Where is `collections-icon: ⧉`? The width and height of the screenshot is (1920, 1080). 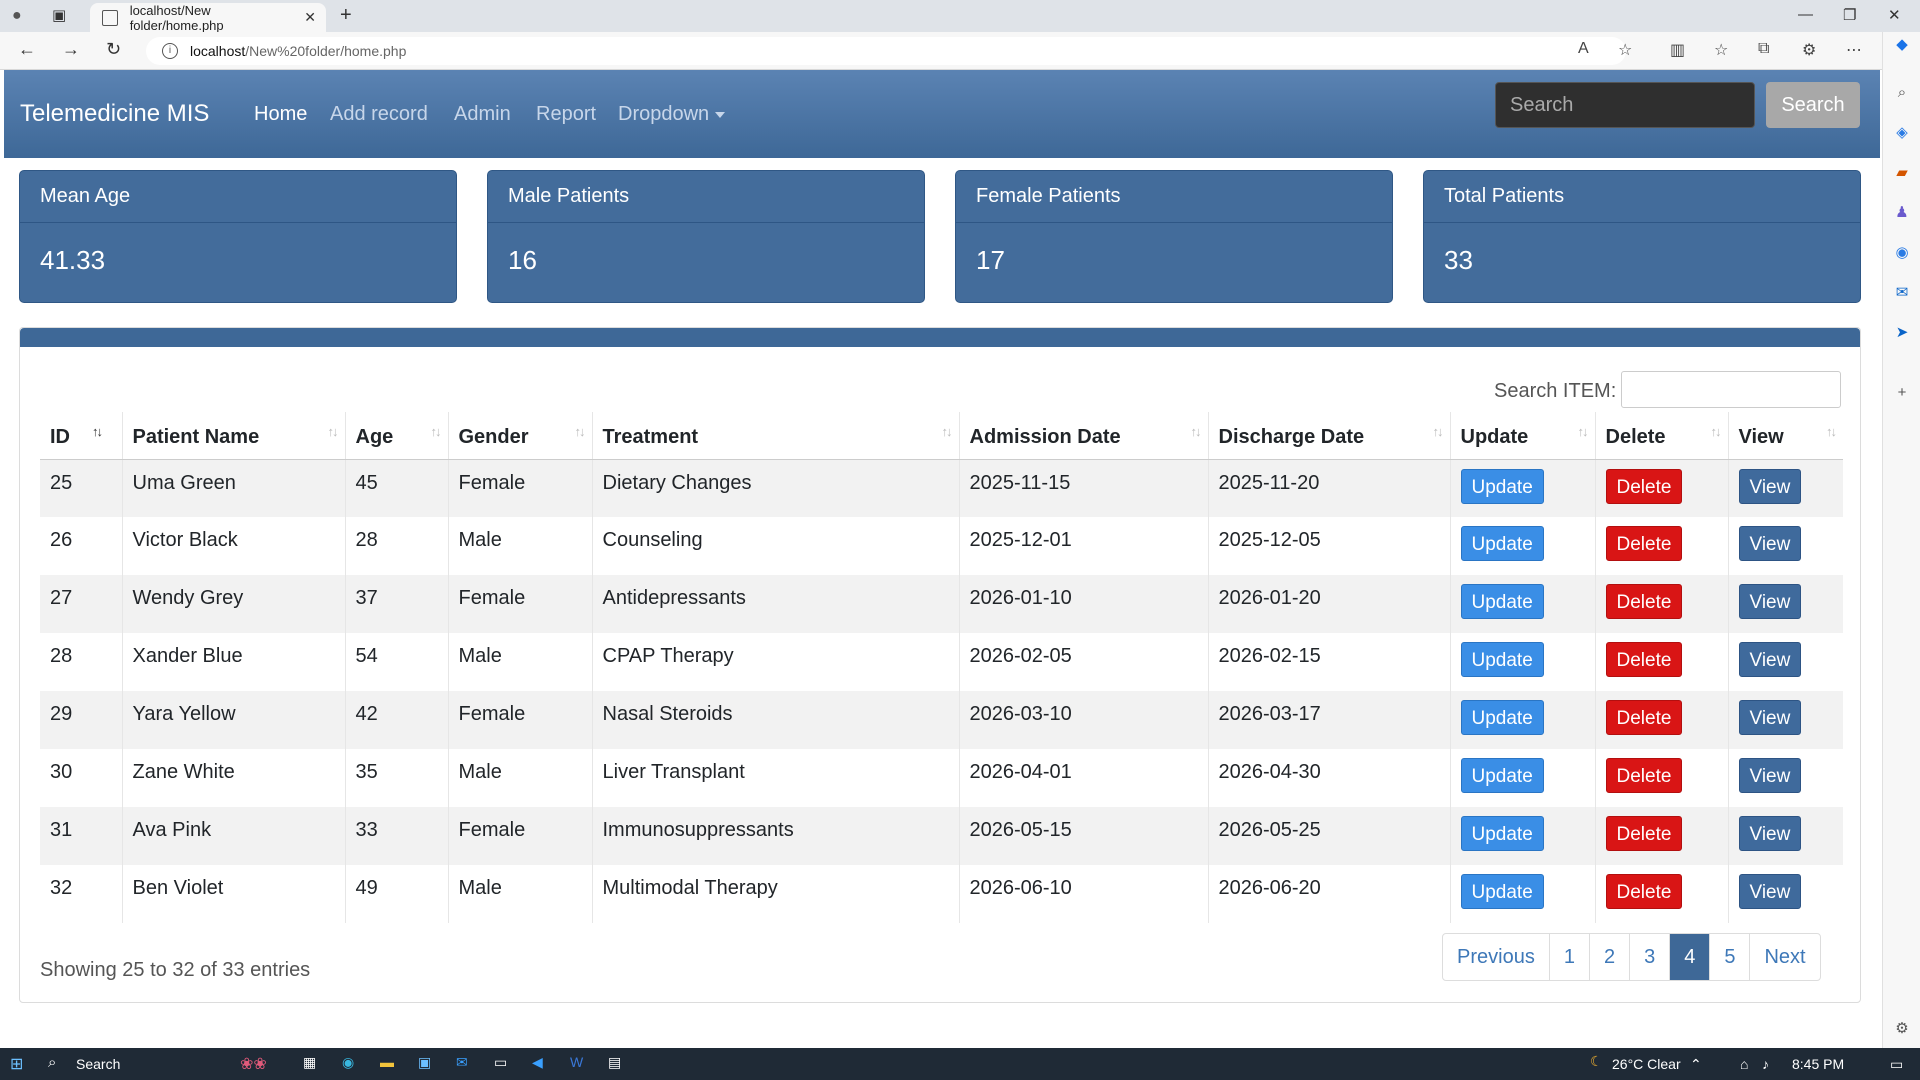
collections-icon: ⧉ is located at coordinates (1763, 49).